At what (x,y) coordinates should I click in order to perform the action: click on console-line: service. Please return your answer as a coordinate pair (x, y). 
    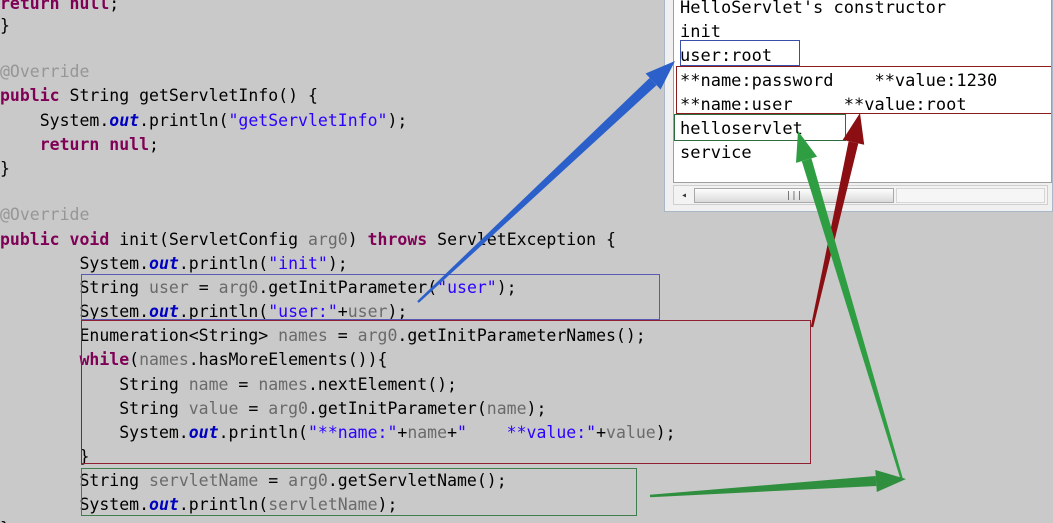
    Looking at the image, I should click on (716, 153).